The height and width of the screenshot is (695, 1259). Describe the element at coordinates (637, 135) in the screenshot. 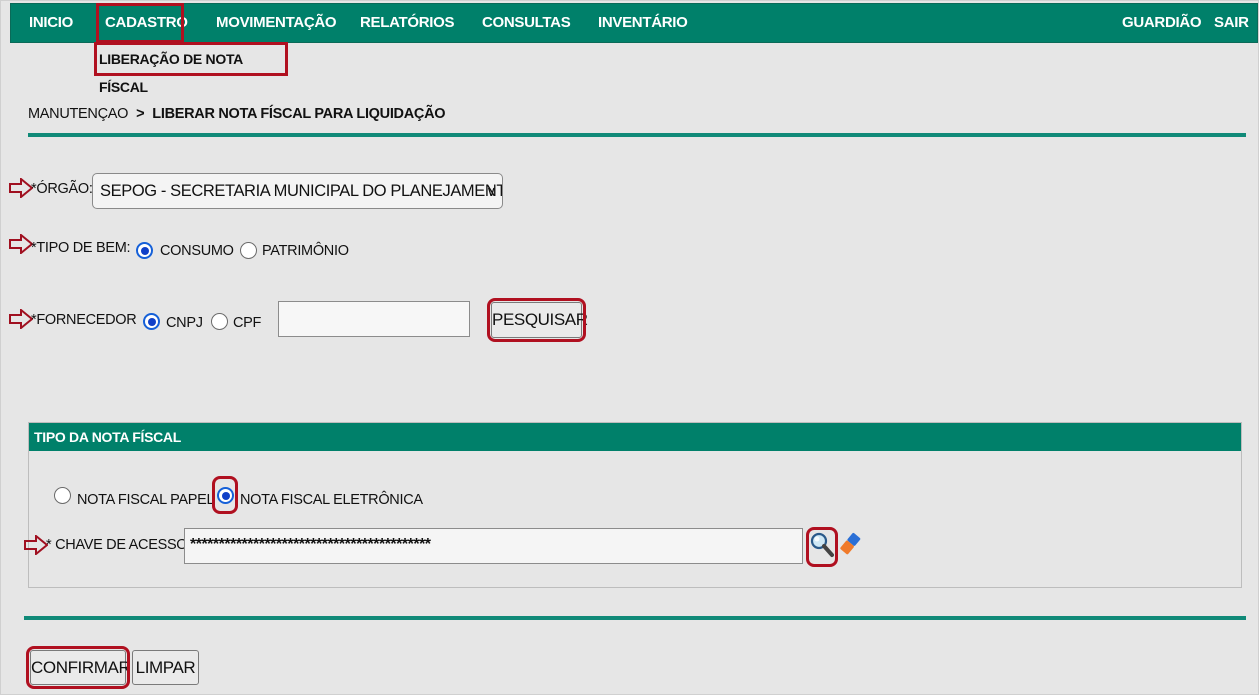

I see `divider-top` at that location.